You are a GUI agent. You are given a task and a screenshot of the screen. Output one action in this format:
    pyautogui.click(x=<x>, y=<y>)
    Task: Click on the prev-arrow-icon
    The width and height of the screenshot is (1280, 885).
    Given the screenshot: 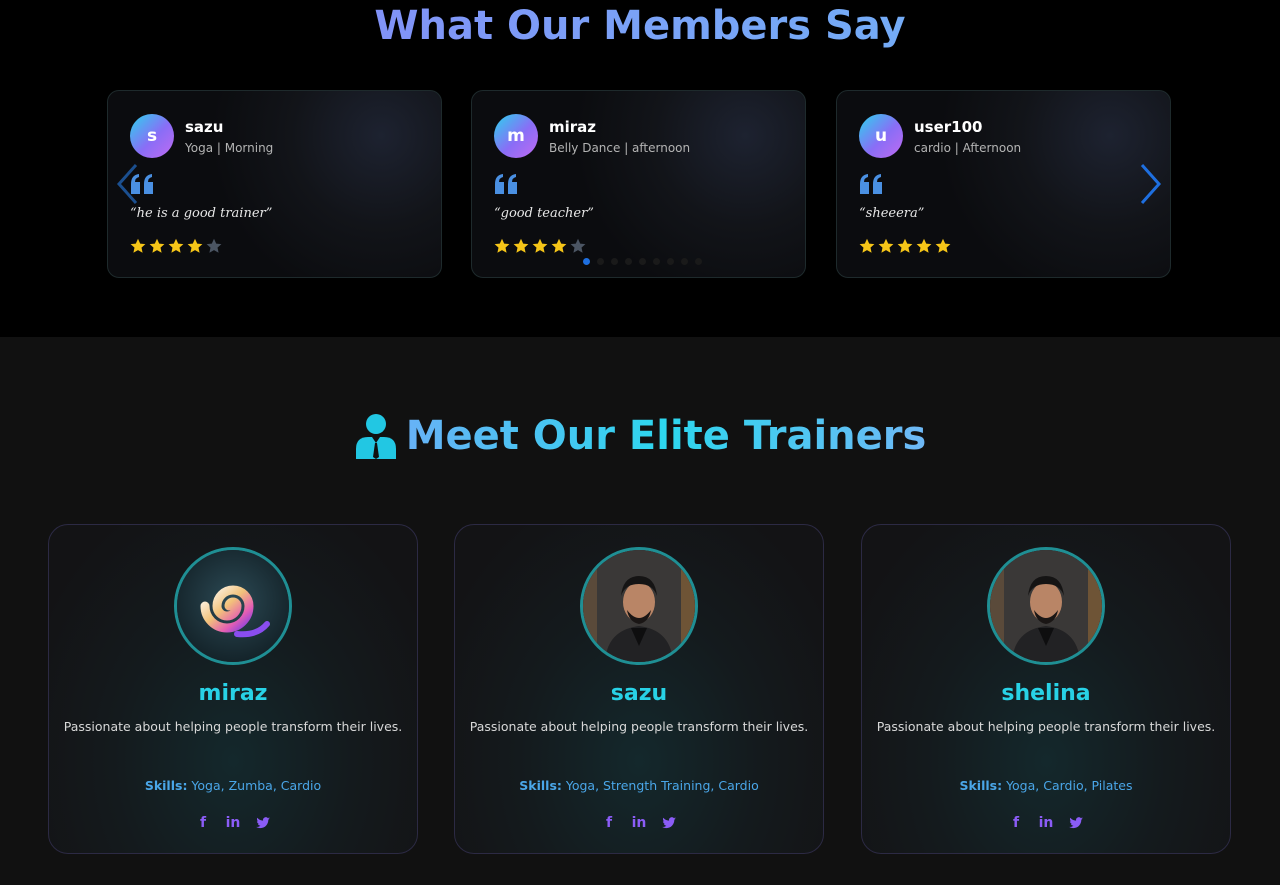 What is the action you would take?
    pyautogui.click(x=128, y=184)
    